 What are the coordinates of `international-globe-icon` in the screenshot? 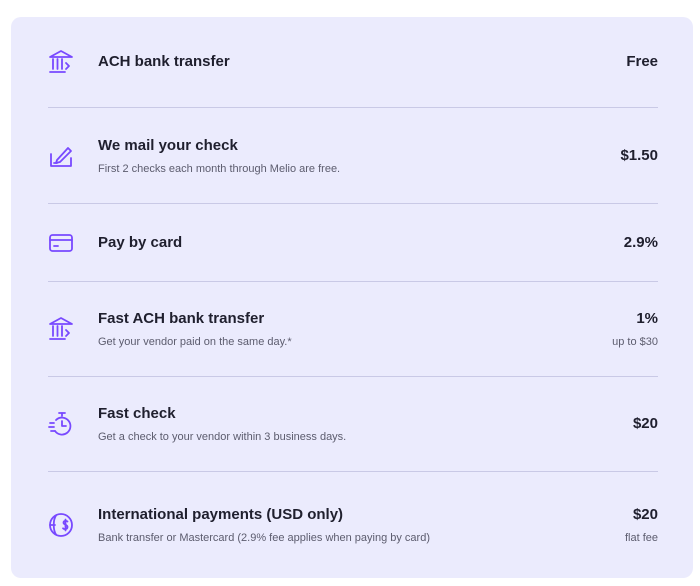 It's located at (61, 525).